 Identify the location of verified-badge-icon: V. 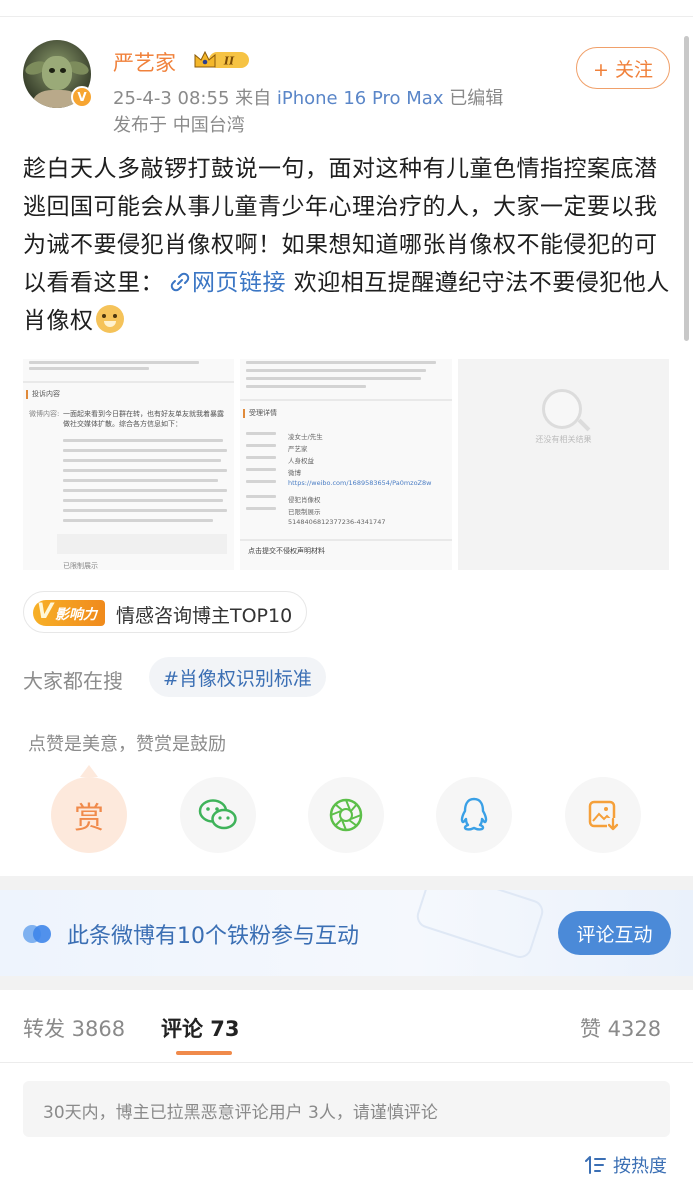
(82, 97).